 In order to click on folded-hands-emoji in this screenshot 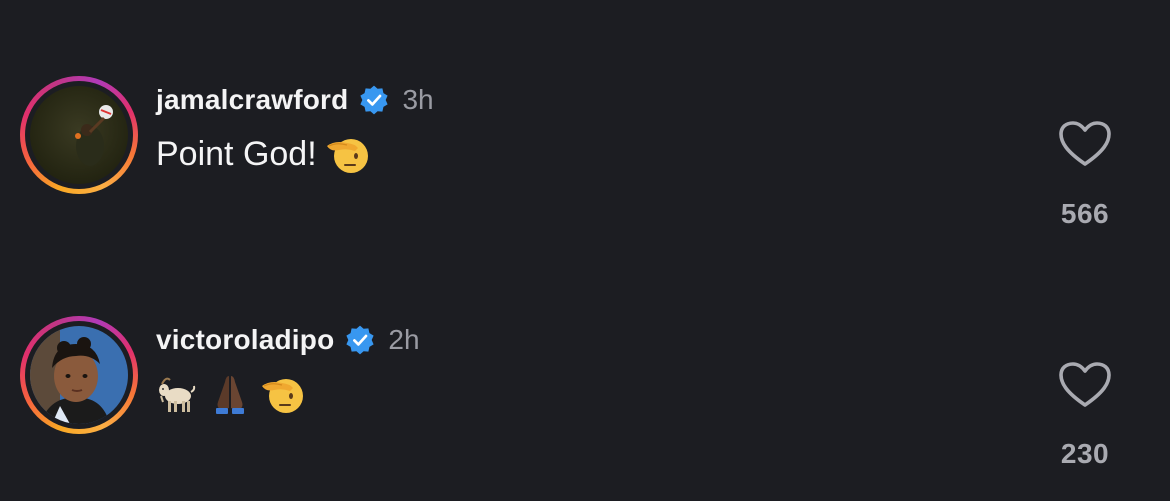, I will do `click(230, 395)`.